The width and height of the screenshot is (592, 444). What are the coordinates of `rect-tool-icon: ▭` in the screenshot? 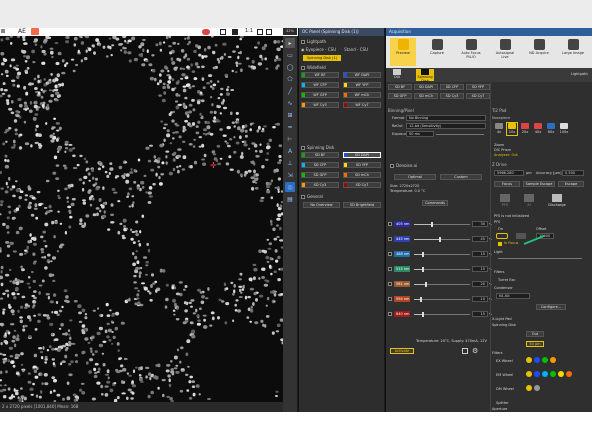 It's located at (290, 55).